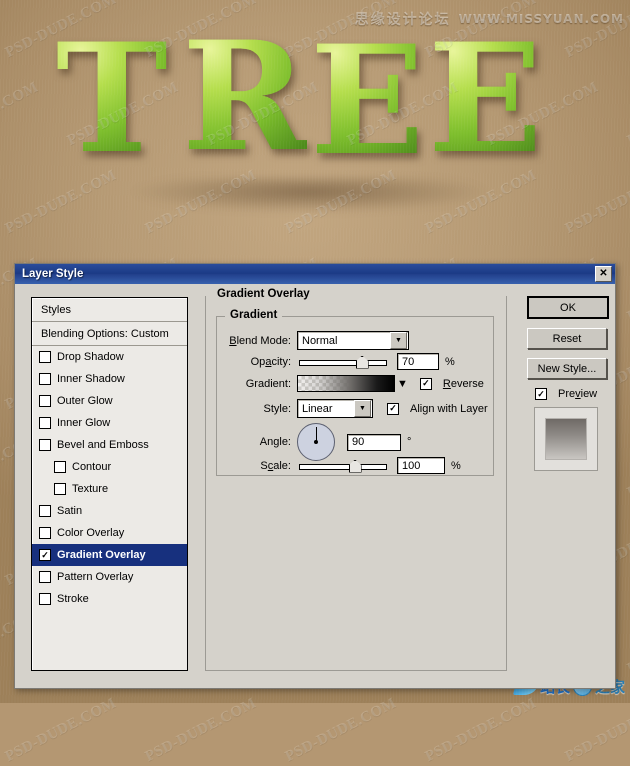 The width and height of the screenshot is (630, 766). I want to click on style-row-contour: Contour, so click(109, 467).